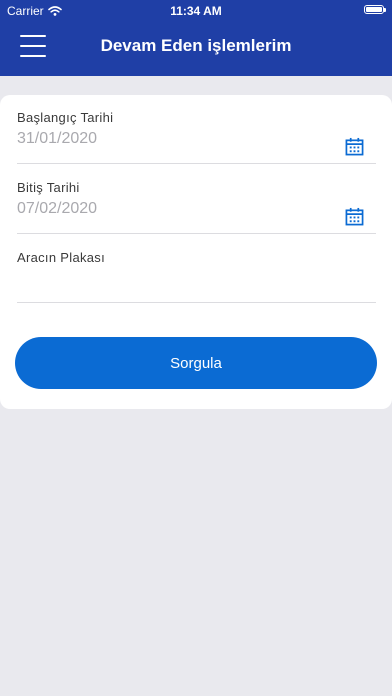 This screenshot has height=696, width=392. What do you see at coordinates (61, 257) in the screenshot?
I see `plate-label: Aracın Plakası` at bounding box center [61, 257].